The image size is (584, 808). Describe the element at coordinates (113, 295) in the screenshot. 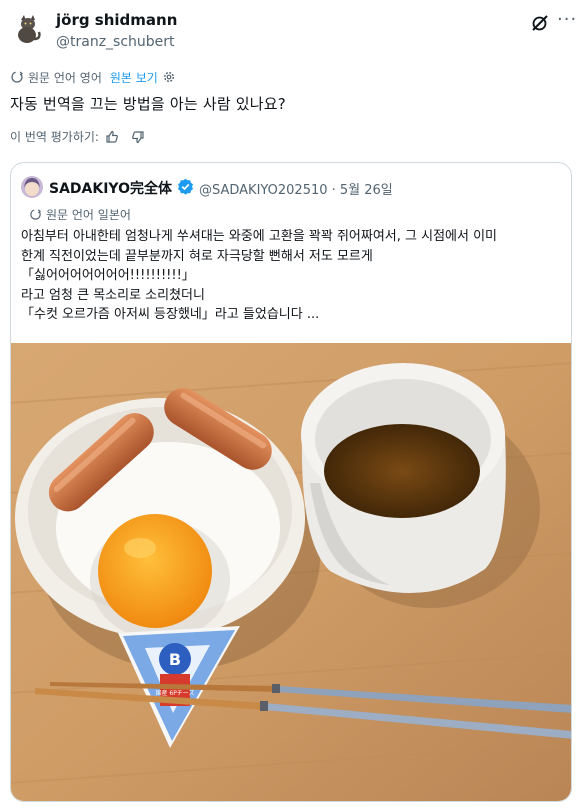

I see `quoted-line: 라고 엄청 큰 목소리로 소리쳤더니` at that location.